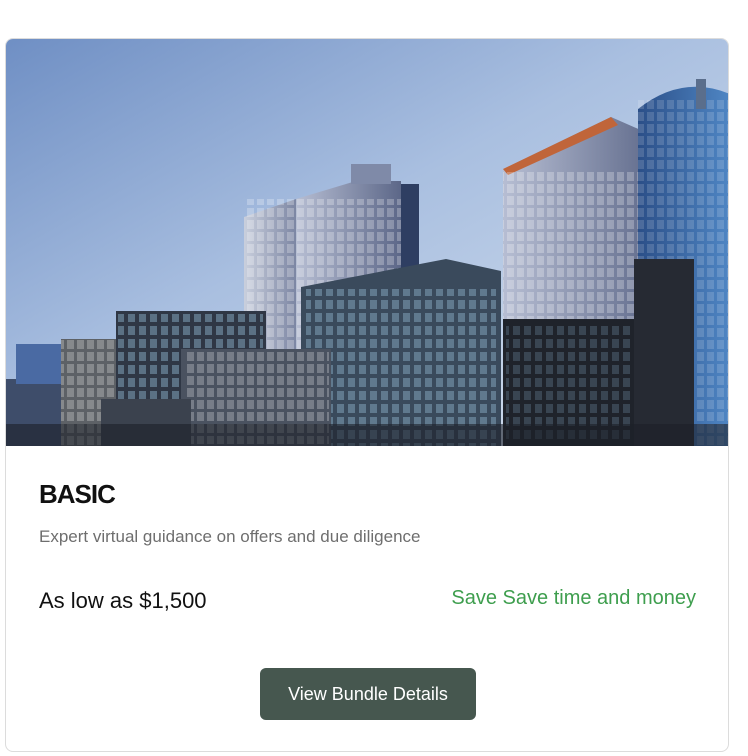 Image resolution: width=748 pixels, height=756 pixels. What do you see at coordinates (368, 694) in the screenshot?
I see `view-bundle-details-button: View Bundle Details` at bounding box center [368, 694].